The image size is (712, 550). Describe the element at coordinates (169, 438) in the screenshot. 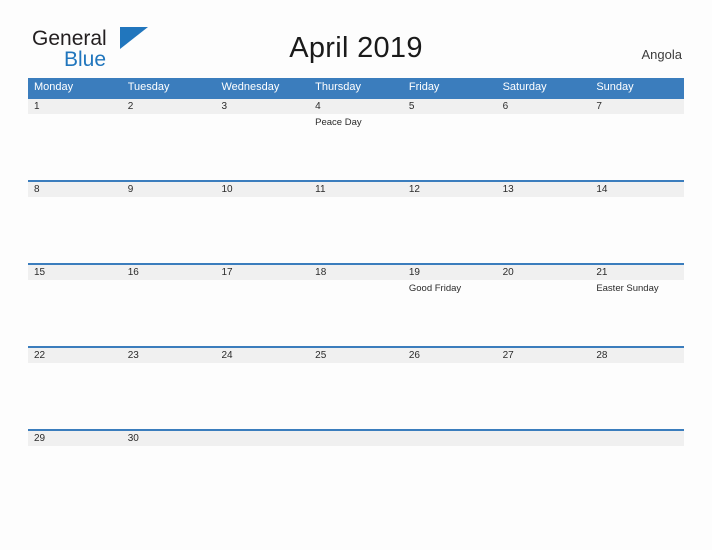

I see `day-number: 30` at that location.